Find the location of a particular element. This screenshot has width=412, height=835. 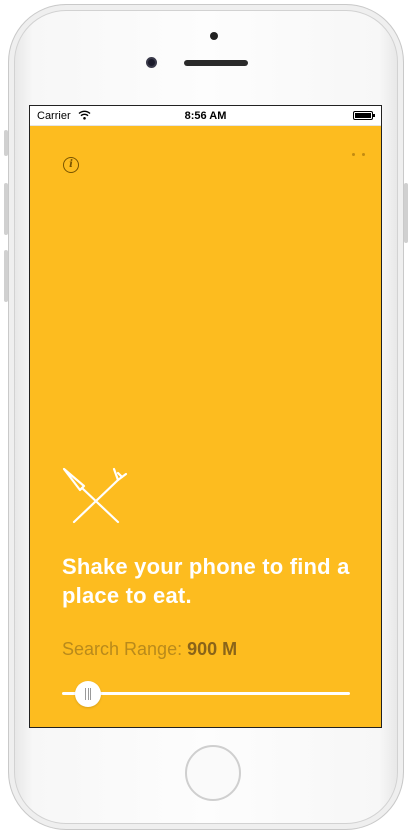

battery-level is located at coordinates (363, 115).